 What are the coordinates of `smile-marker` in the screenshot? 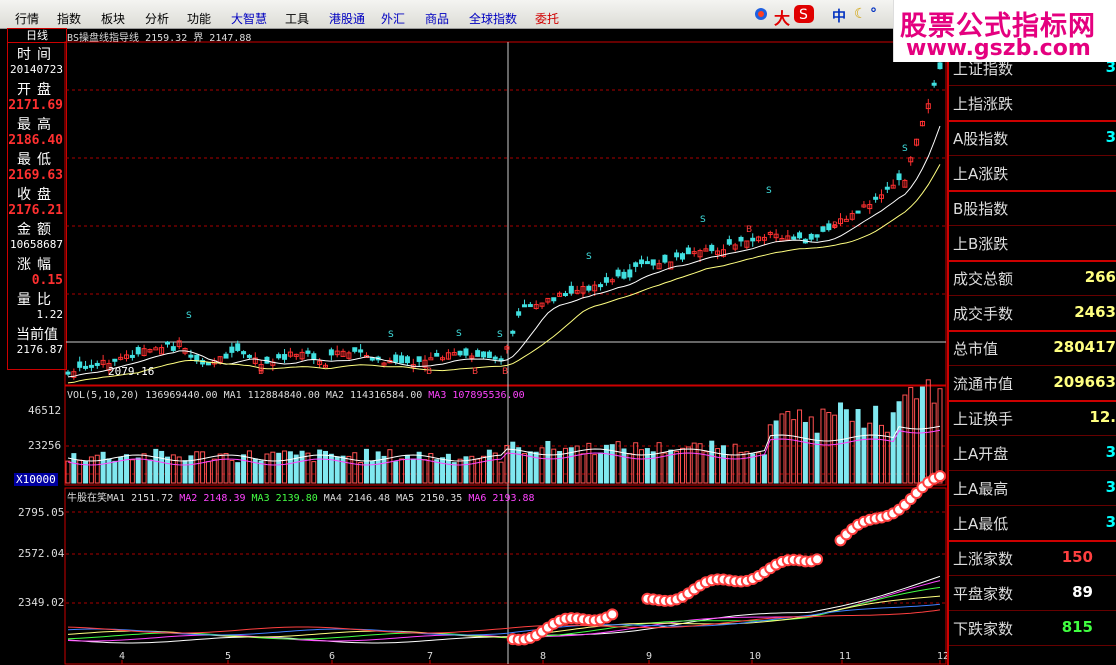 It's located at (940, 476).